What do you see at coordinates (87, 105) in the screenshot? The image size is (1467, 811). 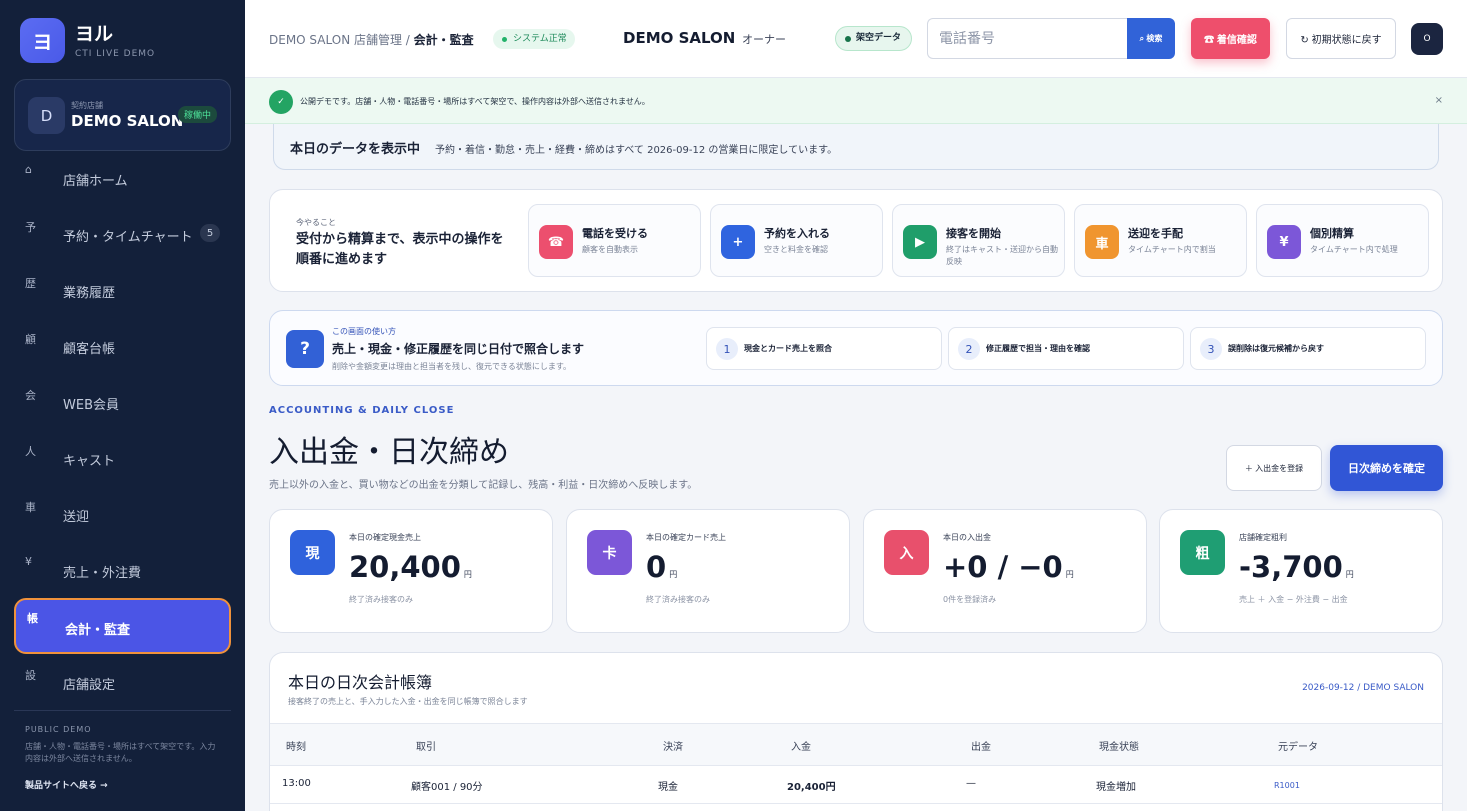 I see `store-label: 契約店舗` at bounding box center [87, 105].